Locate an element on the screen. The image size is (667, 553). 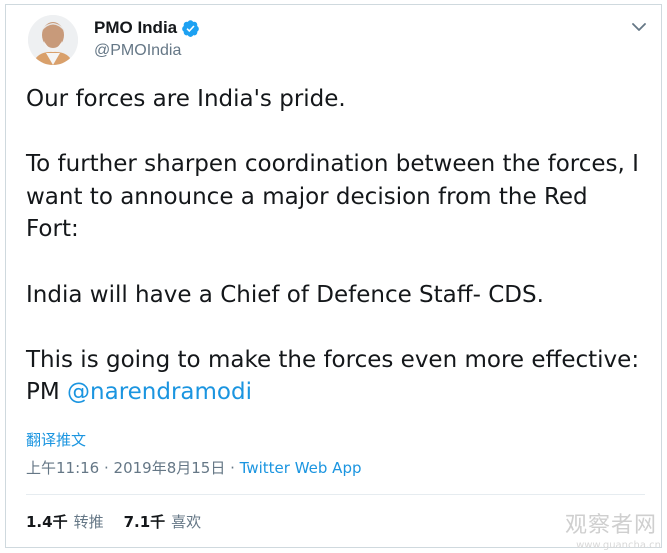
tweet-stats: 1.4千 转推 7.1千 喜欢 is located at coordinates (123, 521).